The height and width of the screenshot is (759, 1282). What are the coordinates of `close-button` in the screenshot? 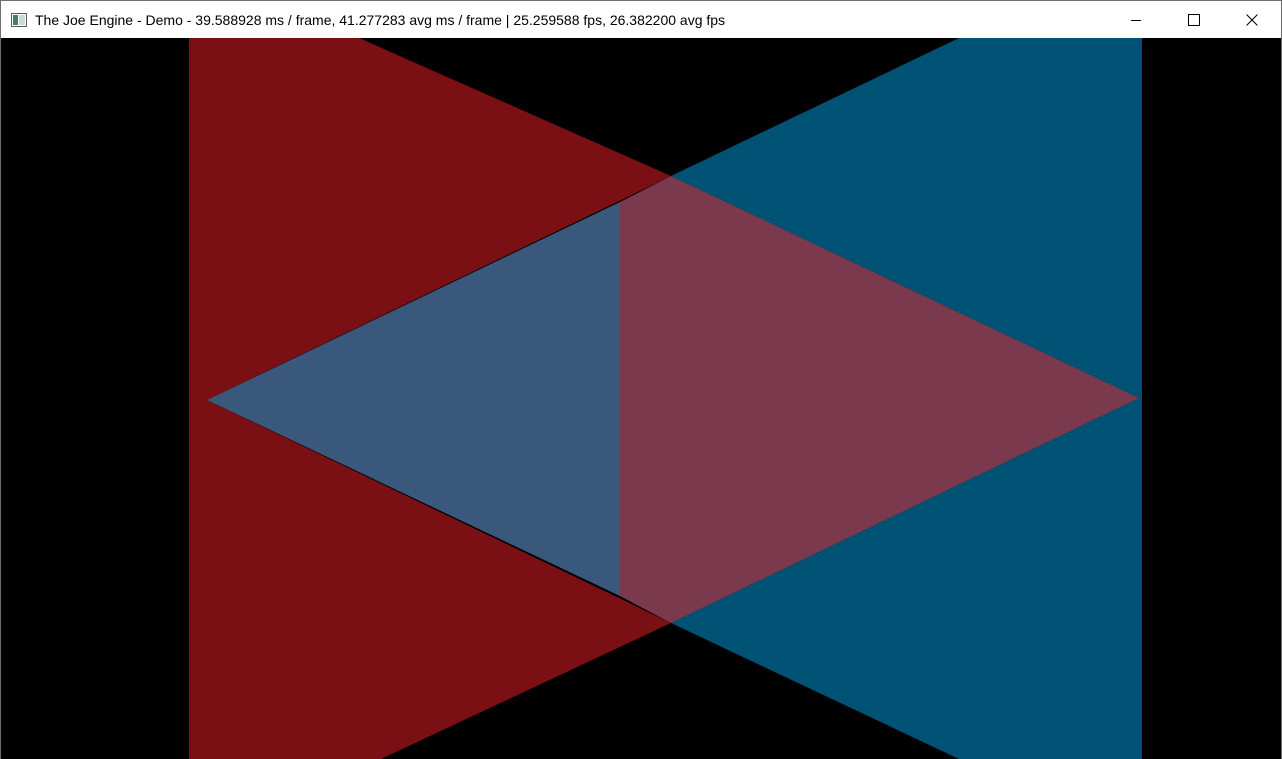 It's located at (1252, 19).